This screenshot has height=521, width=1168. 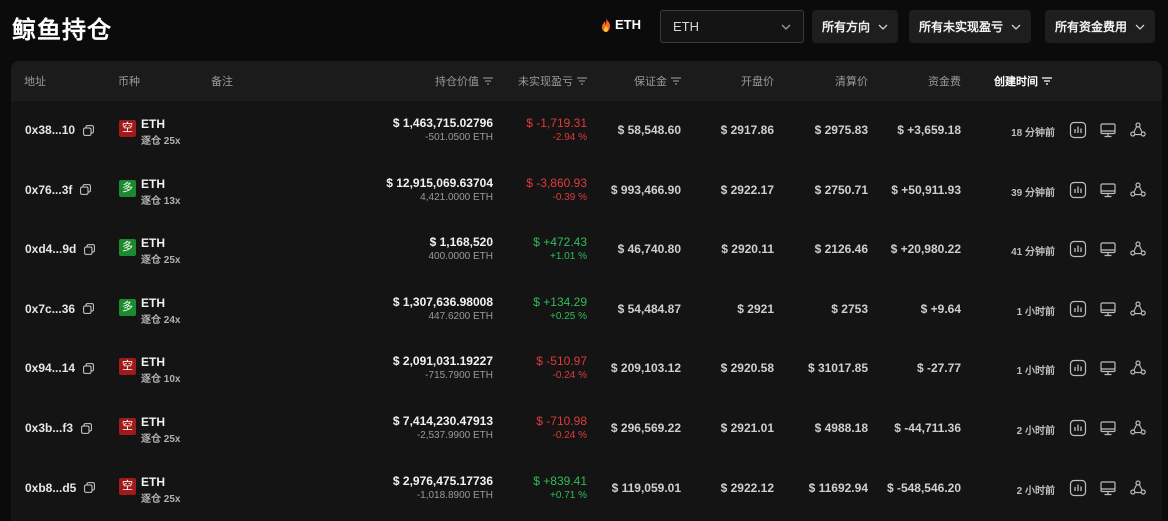 I want to click on header-funding: 资金费, so click(x=944, y=81).